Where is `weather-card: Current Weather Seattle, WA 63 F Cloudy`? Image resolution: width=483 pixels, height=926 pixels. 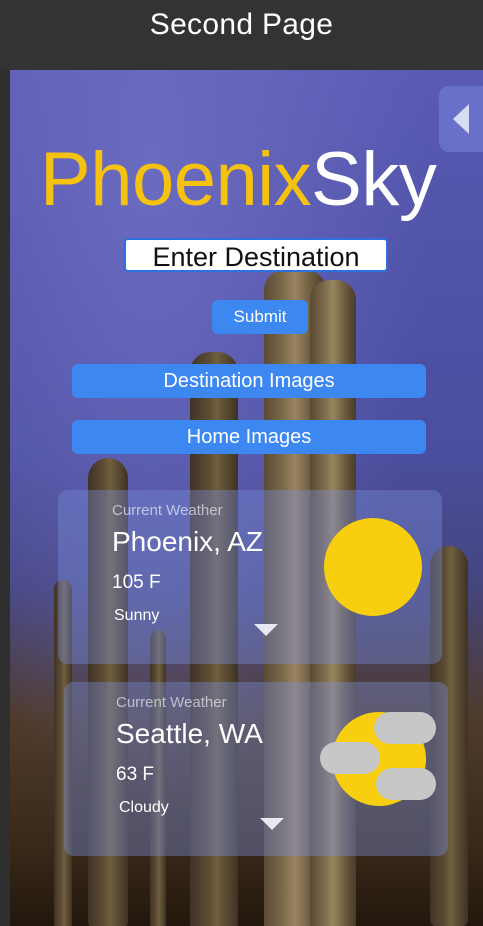 weather-card: Current Weather Seattle, WA 63 F Cloudy is located at coordinates (256, 769).